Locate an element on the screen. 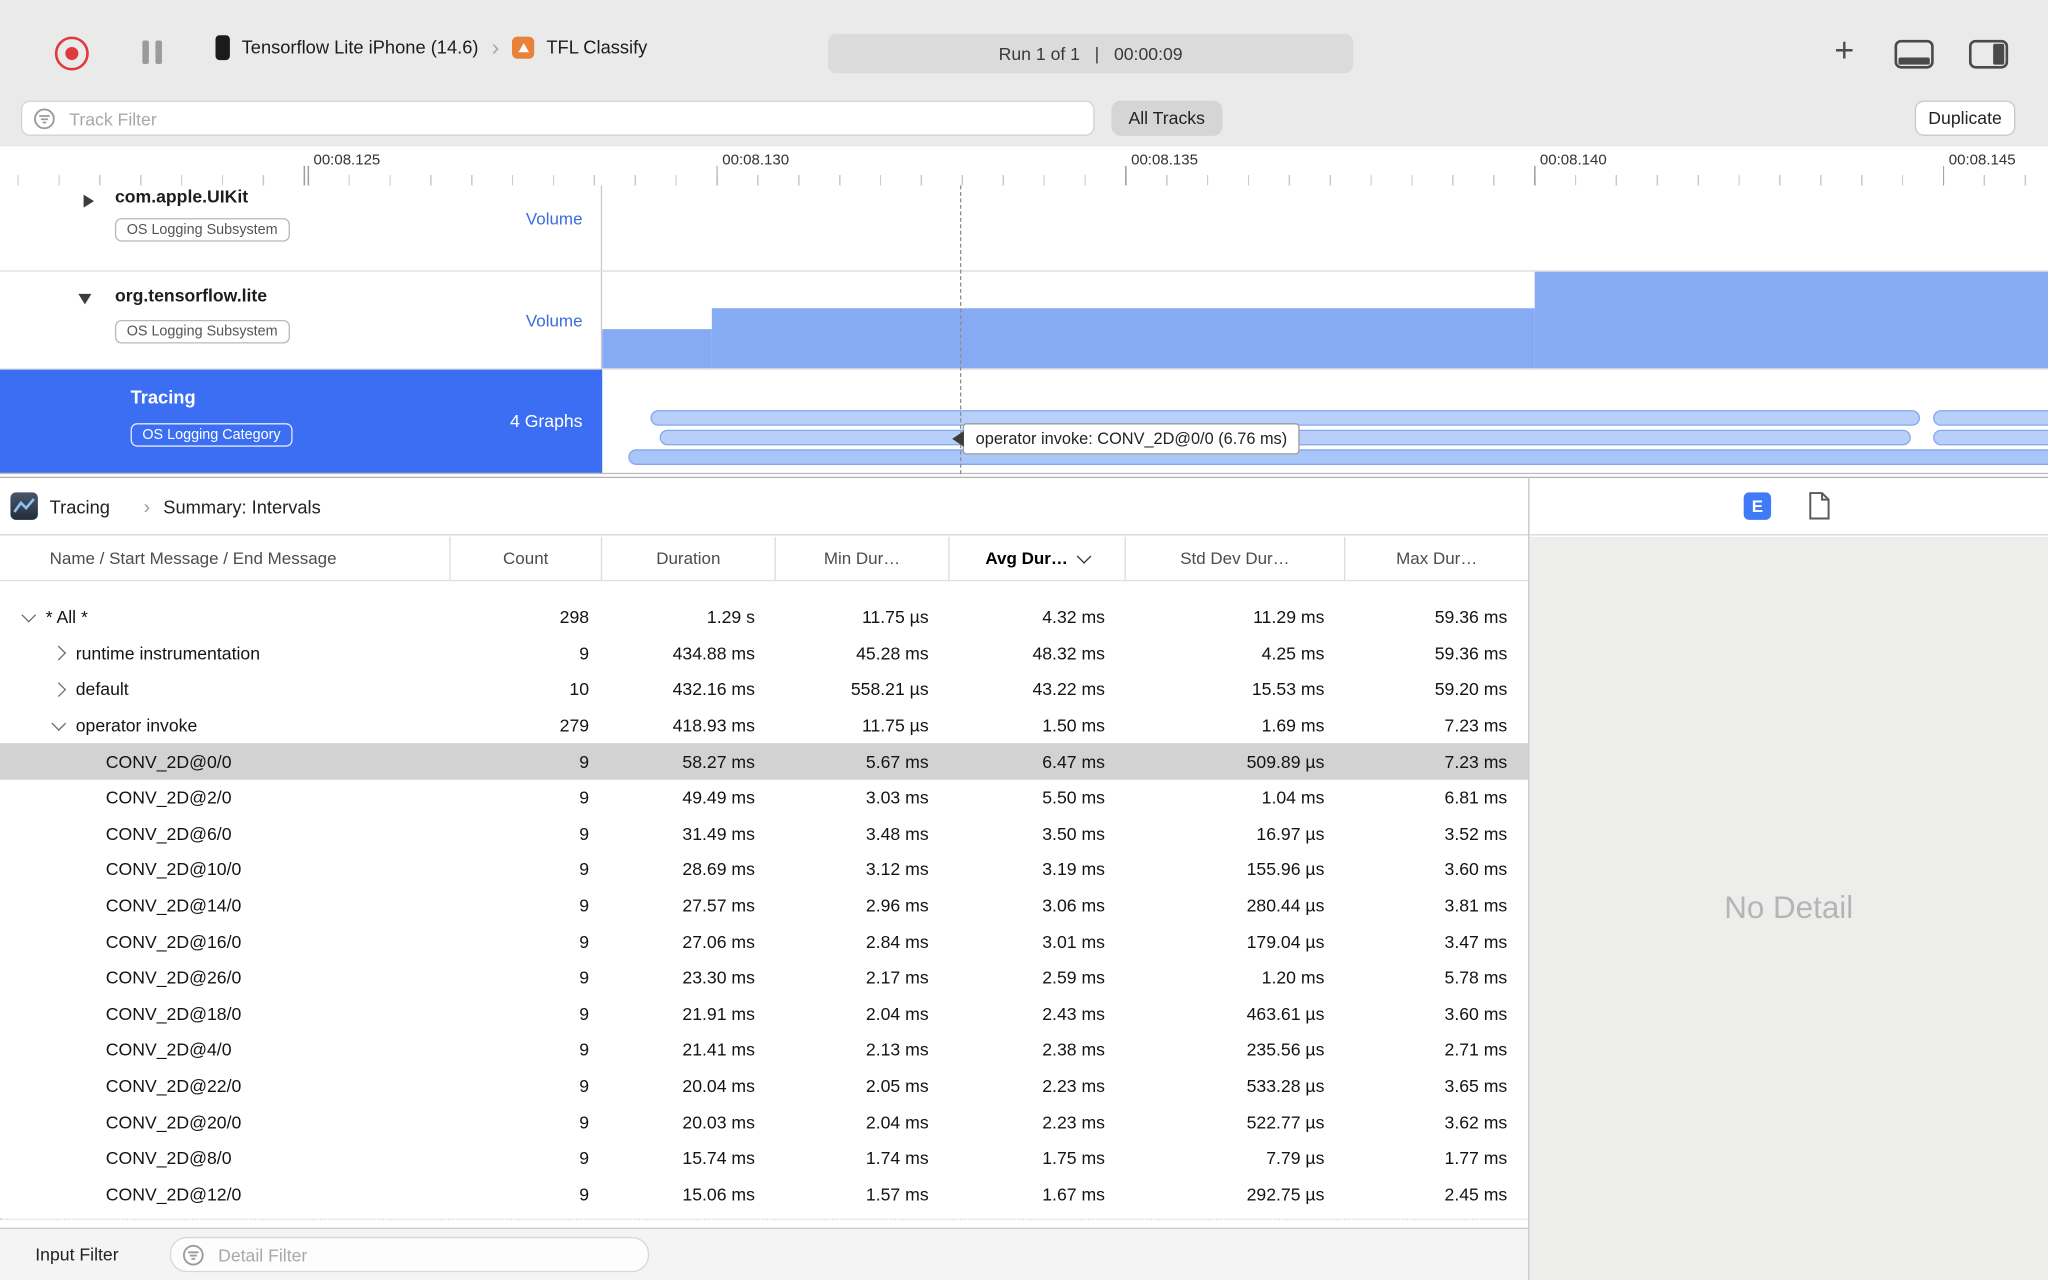 The height and width of the screenshot is (1280, 2048). row-avg-duration: 2.43 ms is located at coordinates (1073, 1014).